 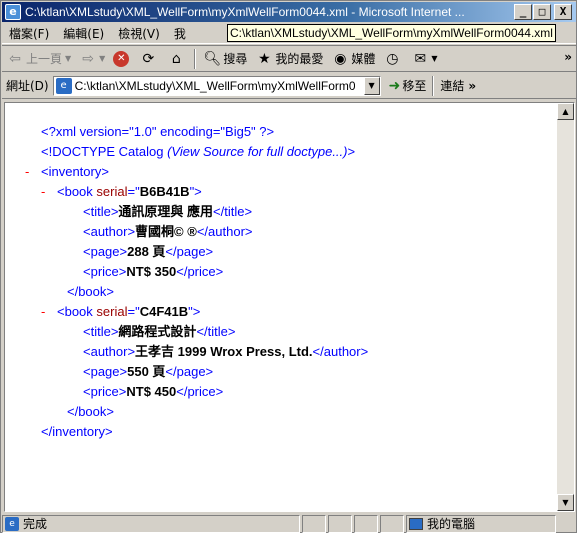 What do you see at coordinates (12, 523) in the screenshot?
I see `done-page-icon: e` at bounding box center [12, 523].